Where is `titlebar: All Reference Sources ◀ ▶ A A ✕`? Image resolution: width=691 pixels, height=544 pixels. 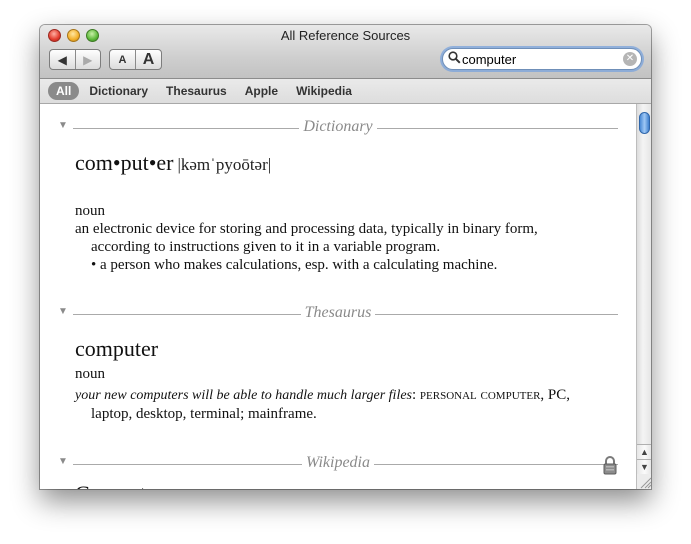
titlebar: All Reference Sources ◀ ▶ A A ✕ is located at coordinates (345, 52).